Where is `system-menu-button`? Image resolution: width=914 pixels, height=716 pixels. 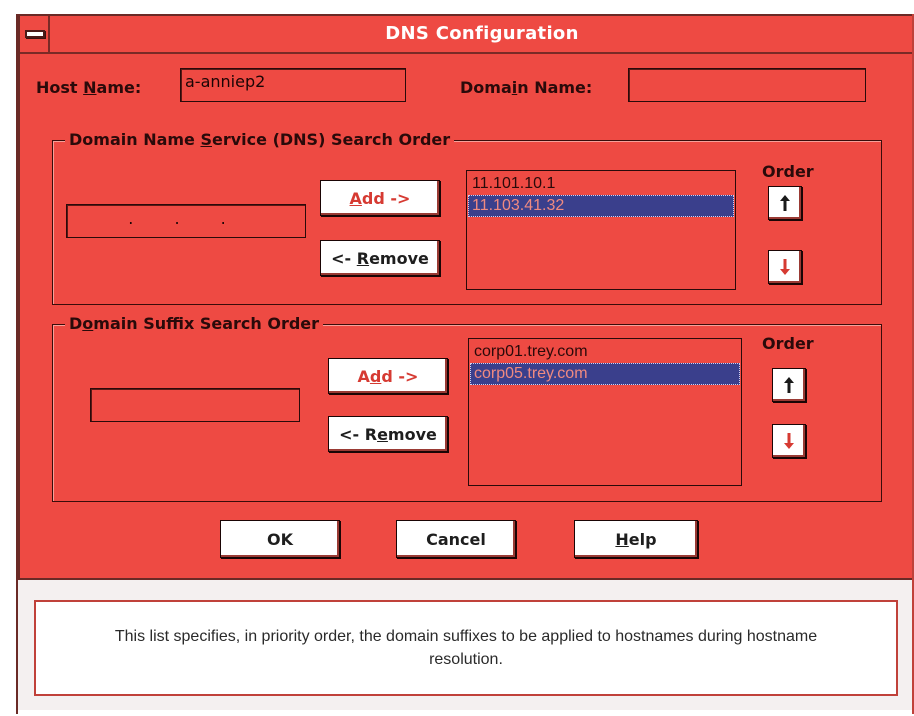 system-menu-button is located at coordinates (35, 34).